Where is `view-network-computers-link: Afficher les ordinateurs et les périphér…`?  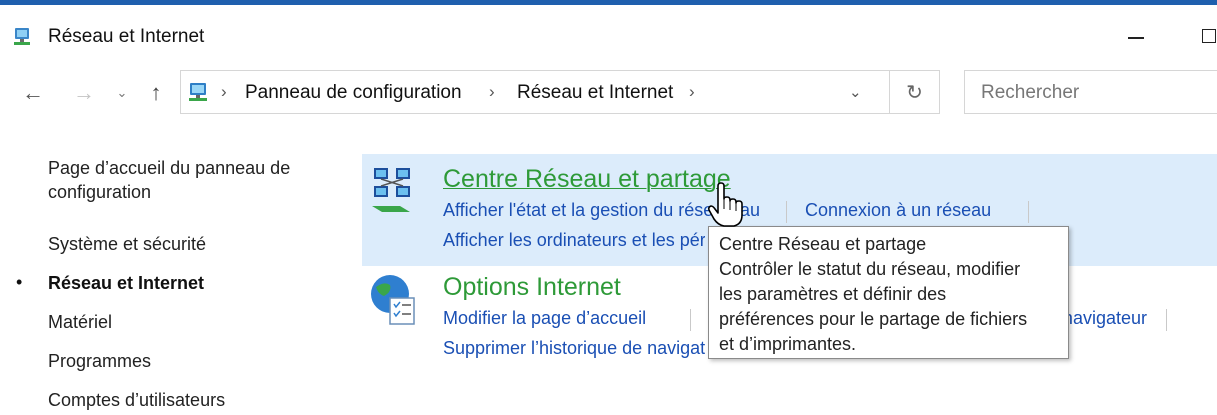
view-network-computers-link: Afficher les ordinateurs et les périphér… is located at coordinates (574, 240).